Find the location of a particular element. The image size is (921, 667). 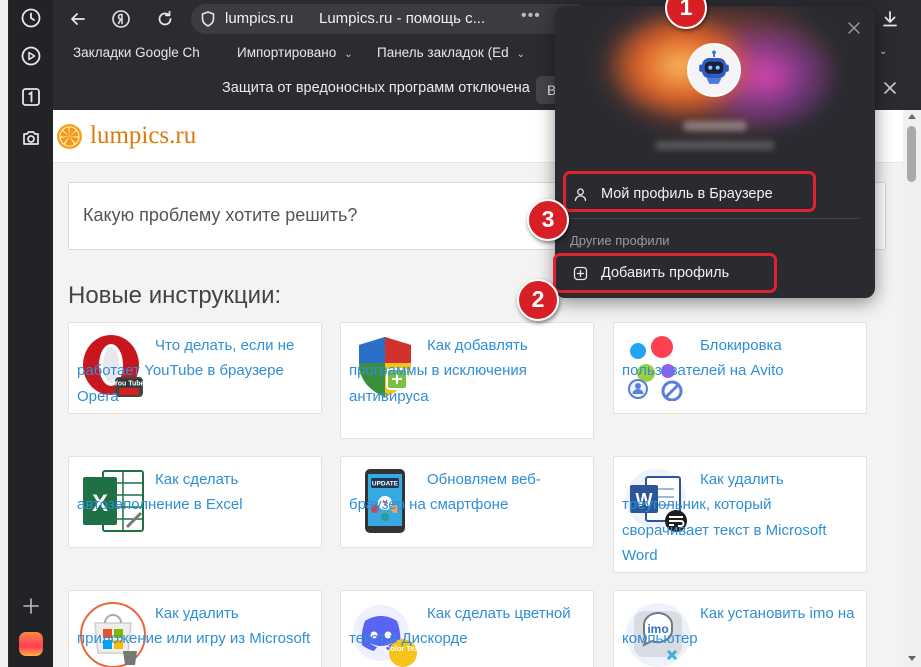

article-card: imo Как установить imo на компьютер is located at coordinates (740, 628).